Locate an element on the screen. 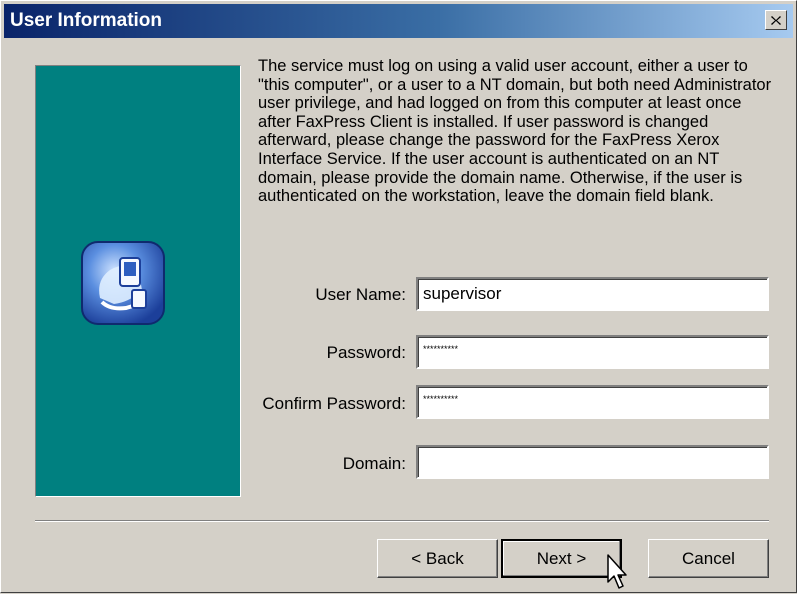 The height and width of the screenshot is (594, 797). cancel-button: Cancel is located at coordinates (708, 558).